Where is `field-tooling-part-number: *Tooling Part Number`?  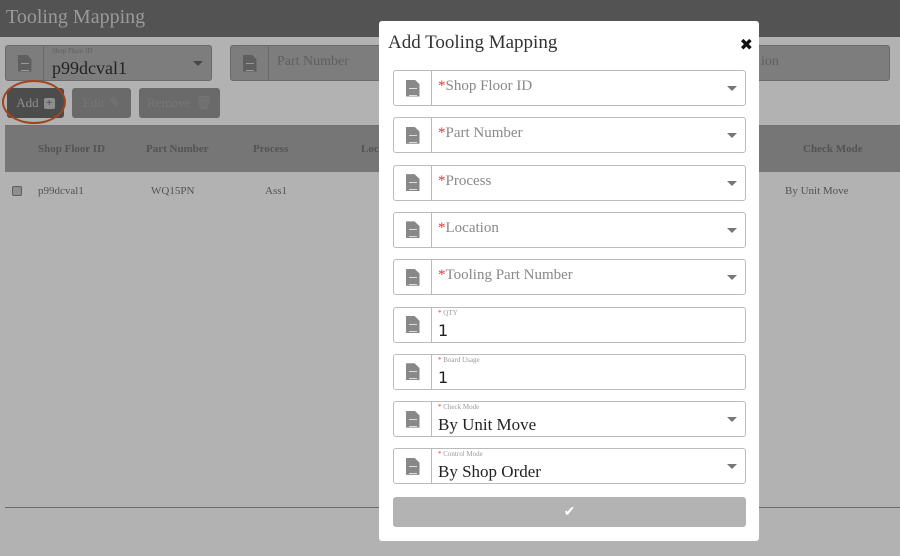
field-tooling-part-number: *Tooling Part Number is located at coordinates (569, 277).